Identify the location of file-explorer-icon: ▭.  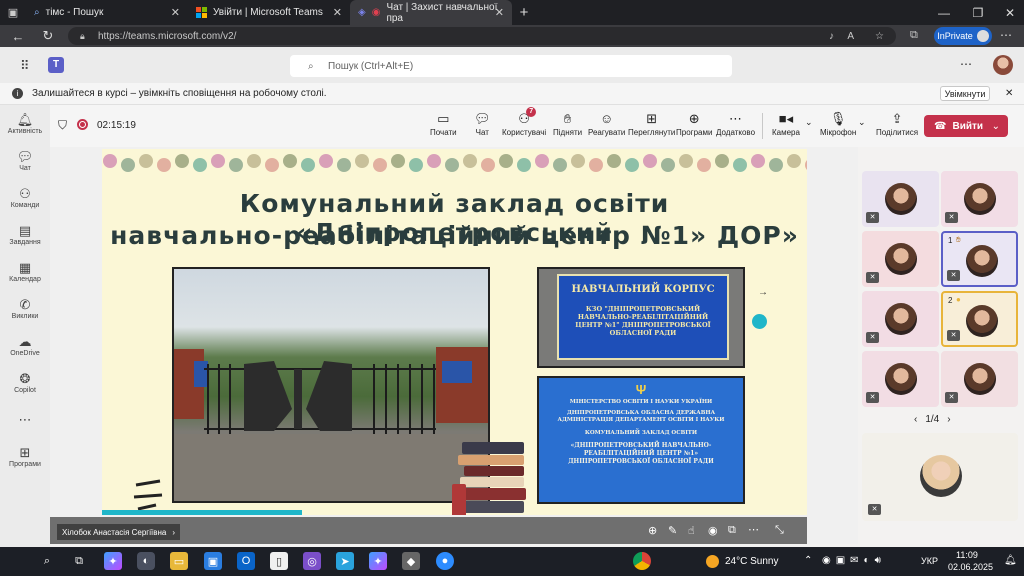
(179, 561).